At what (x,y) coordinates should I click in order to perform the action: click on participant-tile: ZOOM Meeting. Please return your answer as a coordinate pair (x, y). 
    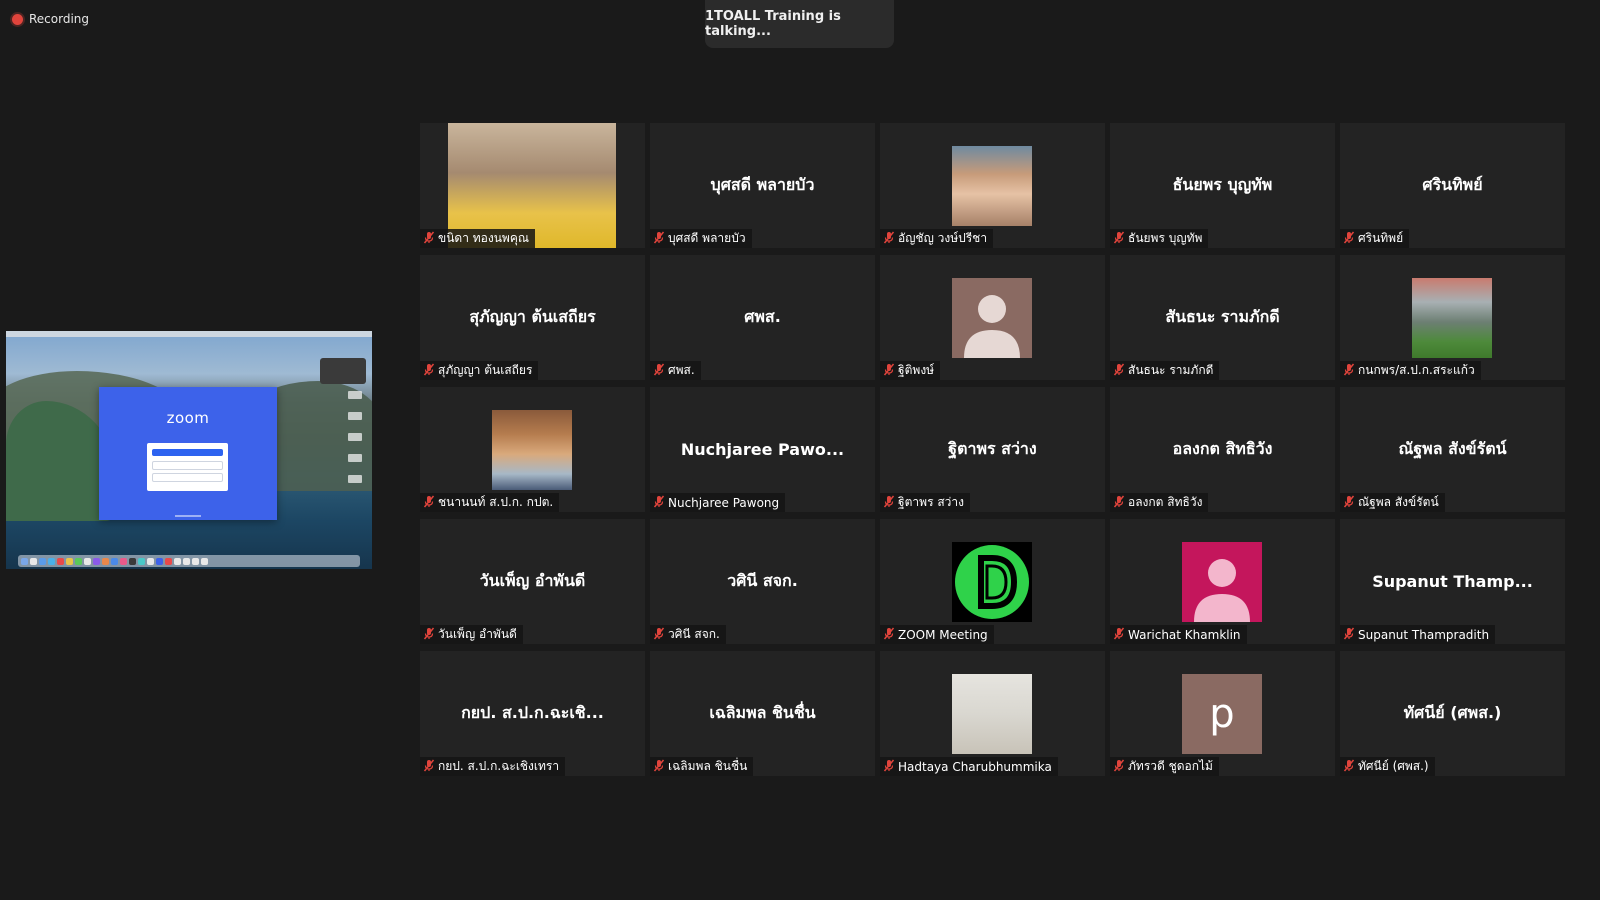
    Looking at the image, I should click on (992, 581).